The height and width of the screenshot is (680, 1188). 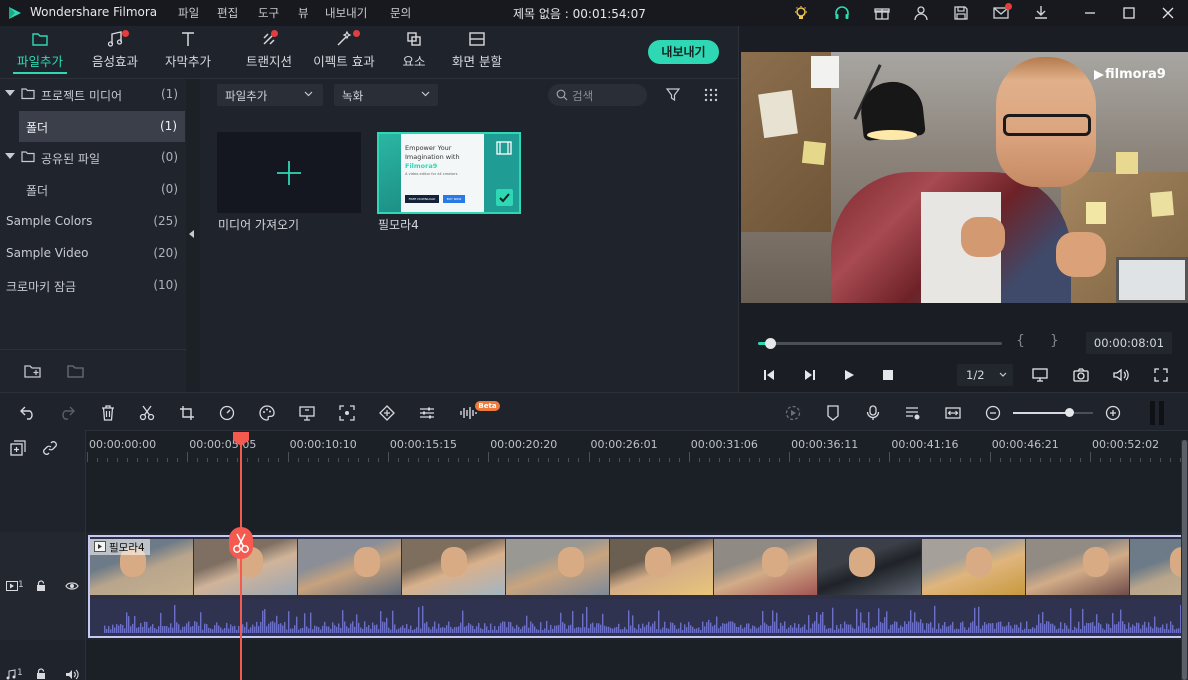 I want to click on skip-back-icon, so click(x=769, y=375).